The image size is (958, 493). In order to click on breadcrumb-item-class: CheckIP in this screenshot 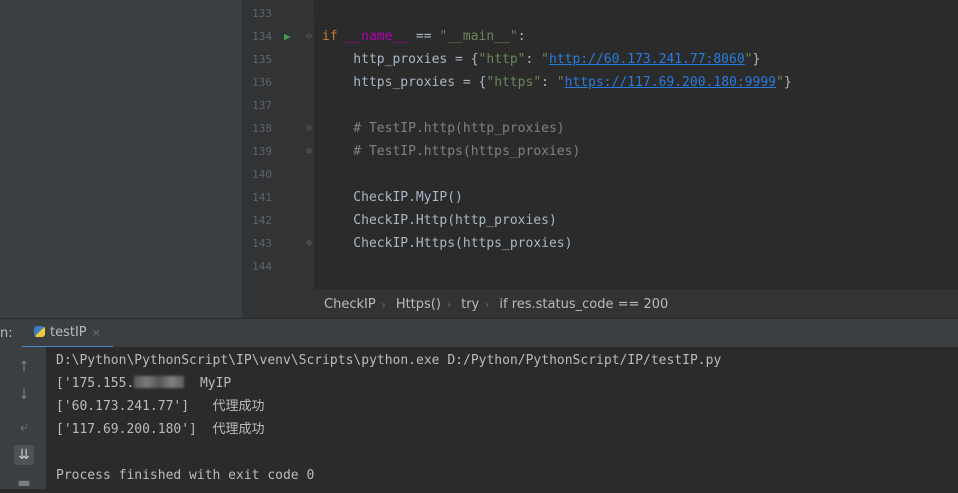, I will do `click(350, 304)`.